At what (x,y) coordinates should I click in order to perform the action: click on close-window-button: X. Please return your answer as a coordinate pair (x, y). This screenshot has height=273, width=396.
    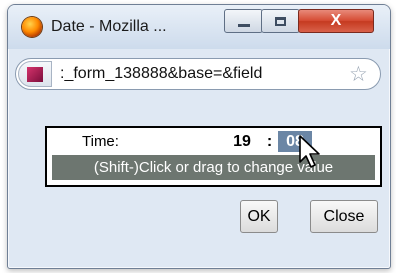
    Looking at the image, I should click on (336, 21).